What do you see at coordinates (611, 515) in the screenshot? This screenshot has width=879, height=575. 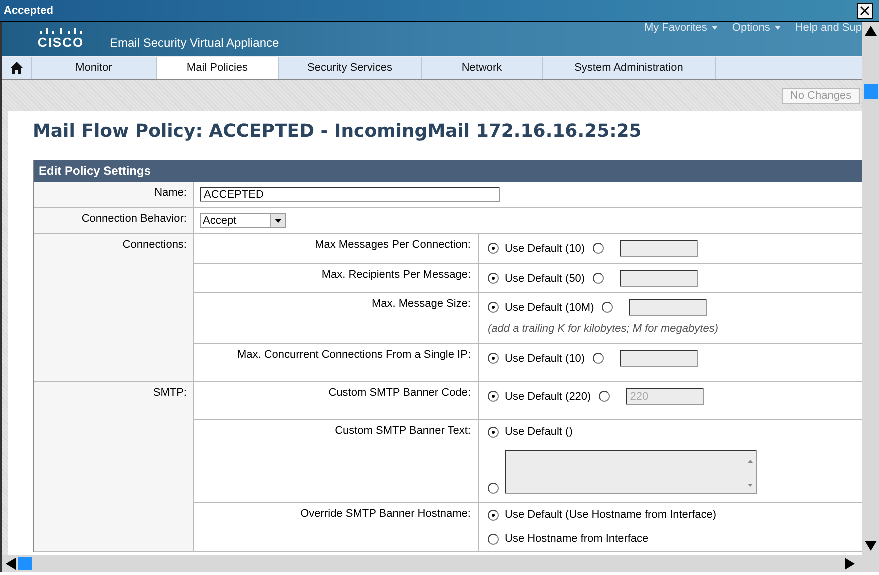 I see `option-label: Use Default (Use Hostname from Interface)` at bounding box center [611, 515].